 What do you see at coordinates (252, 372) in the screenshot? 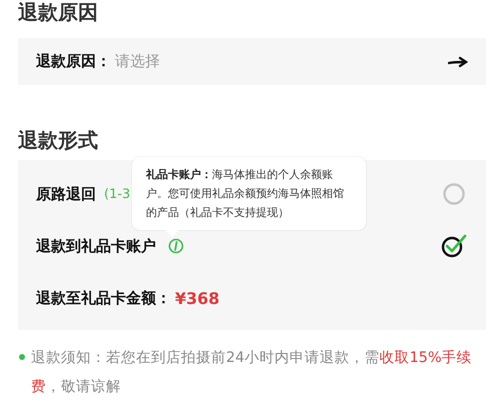
I see `refund-notice: 退款须知：若您在到店拍摄前24小时内申请退款，需收取15%手续费，敬请谅解` at bounding box center [252, 372].